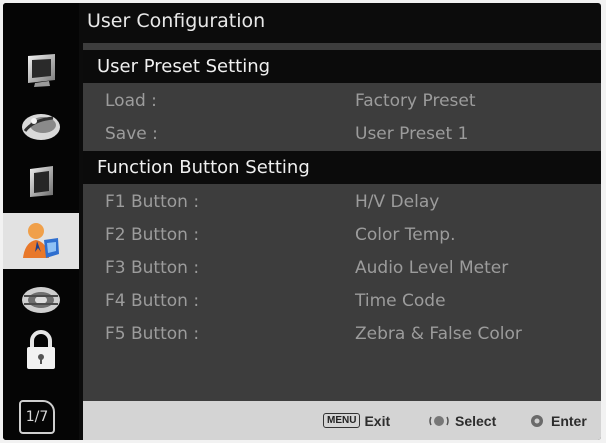 This screenshot has height=443, width=606. I want to click on setting-row-f3: F3 Button : Audio Level Meter, so click(342, 268).